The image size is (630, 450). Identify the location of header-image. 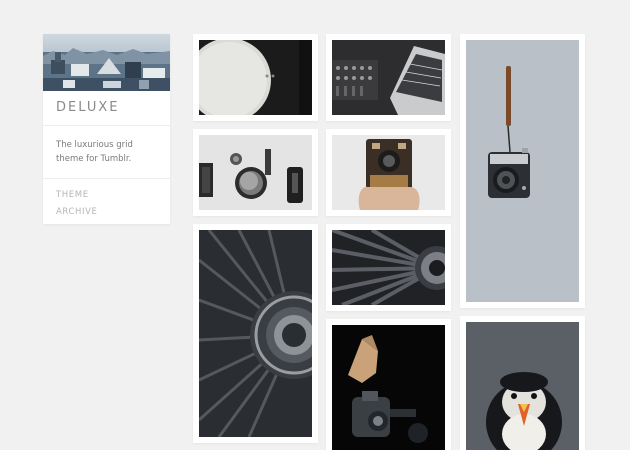
(106, 62).